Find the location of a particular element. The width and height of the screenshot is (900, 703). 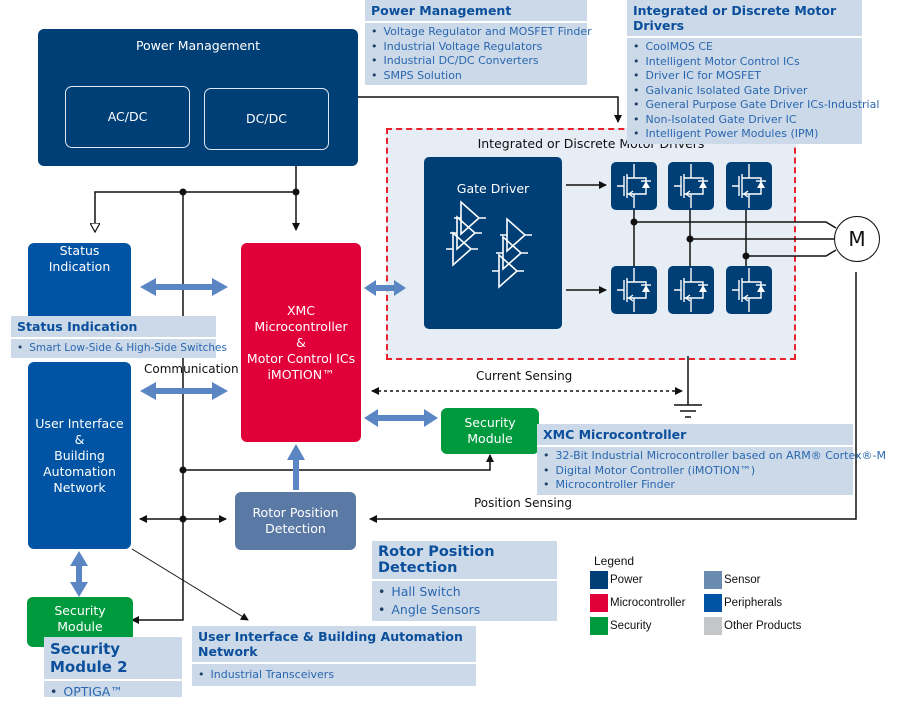

acdc-block: AC/DC is located at coordinates (127, 117).